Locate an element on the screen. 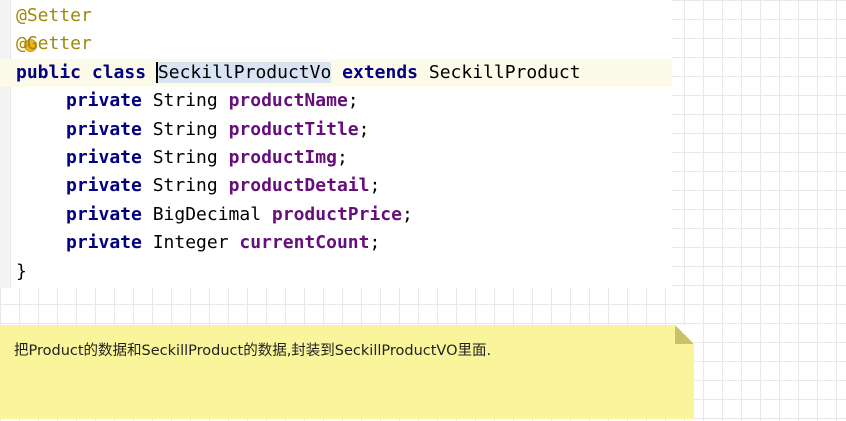 The height and width of the screenshot is (421, 846). code-line-field: private String productImg; is located at coordinates (207, 157).